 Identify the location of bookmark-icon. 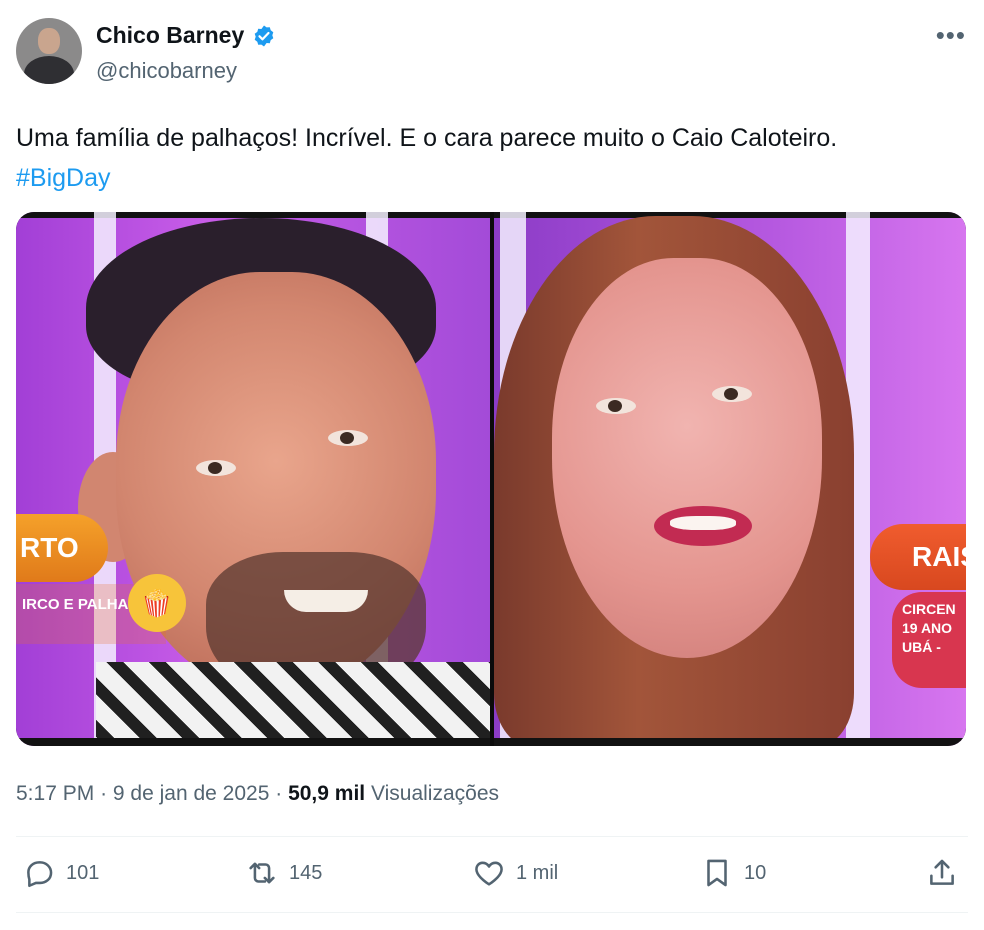
(717, 873).